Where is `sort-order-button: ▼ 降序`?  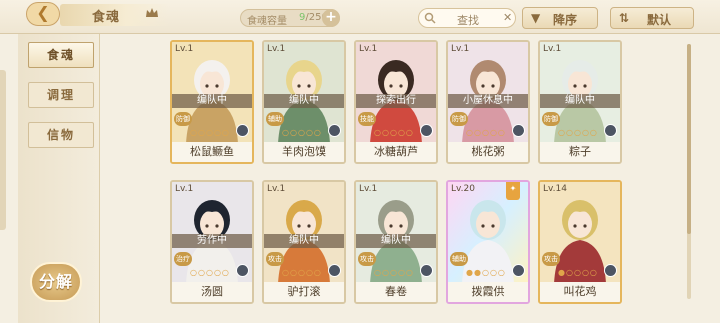 sort-order-button: ▼ 降序 is located at coordinates (560, 18).